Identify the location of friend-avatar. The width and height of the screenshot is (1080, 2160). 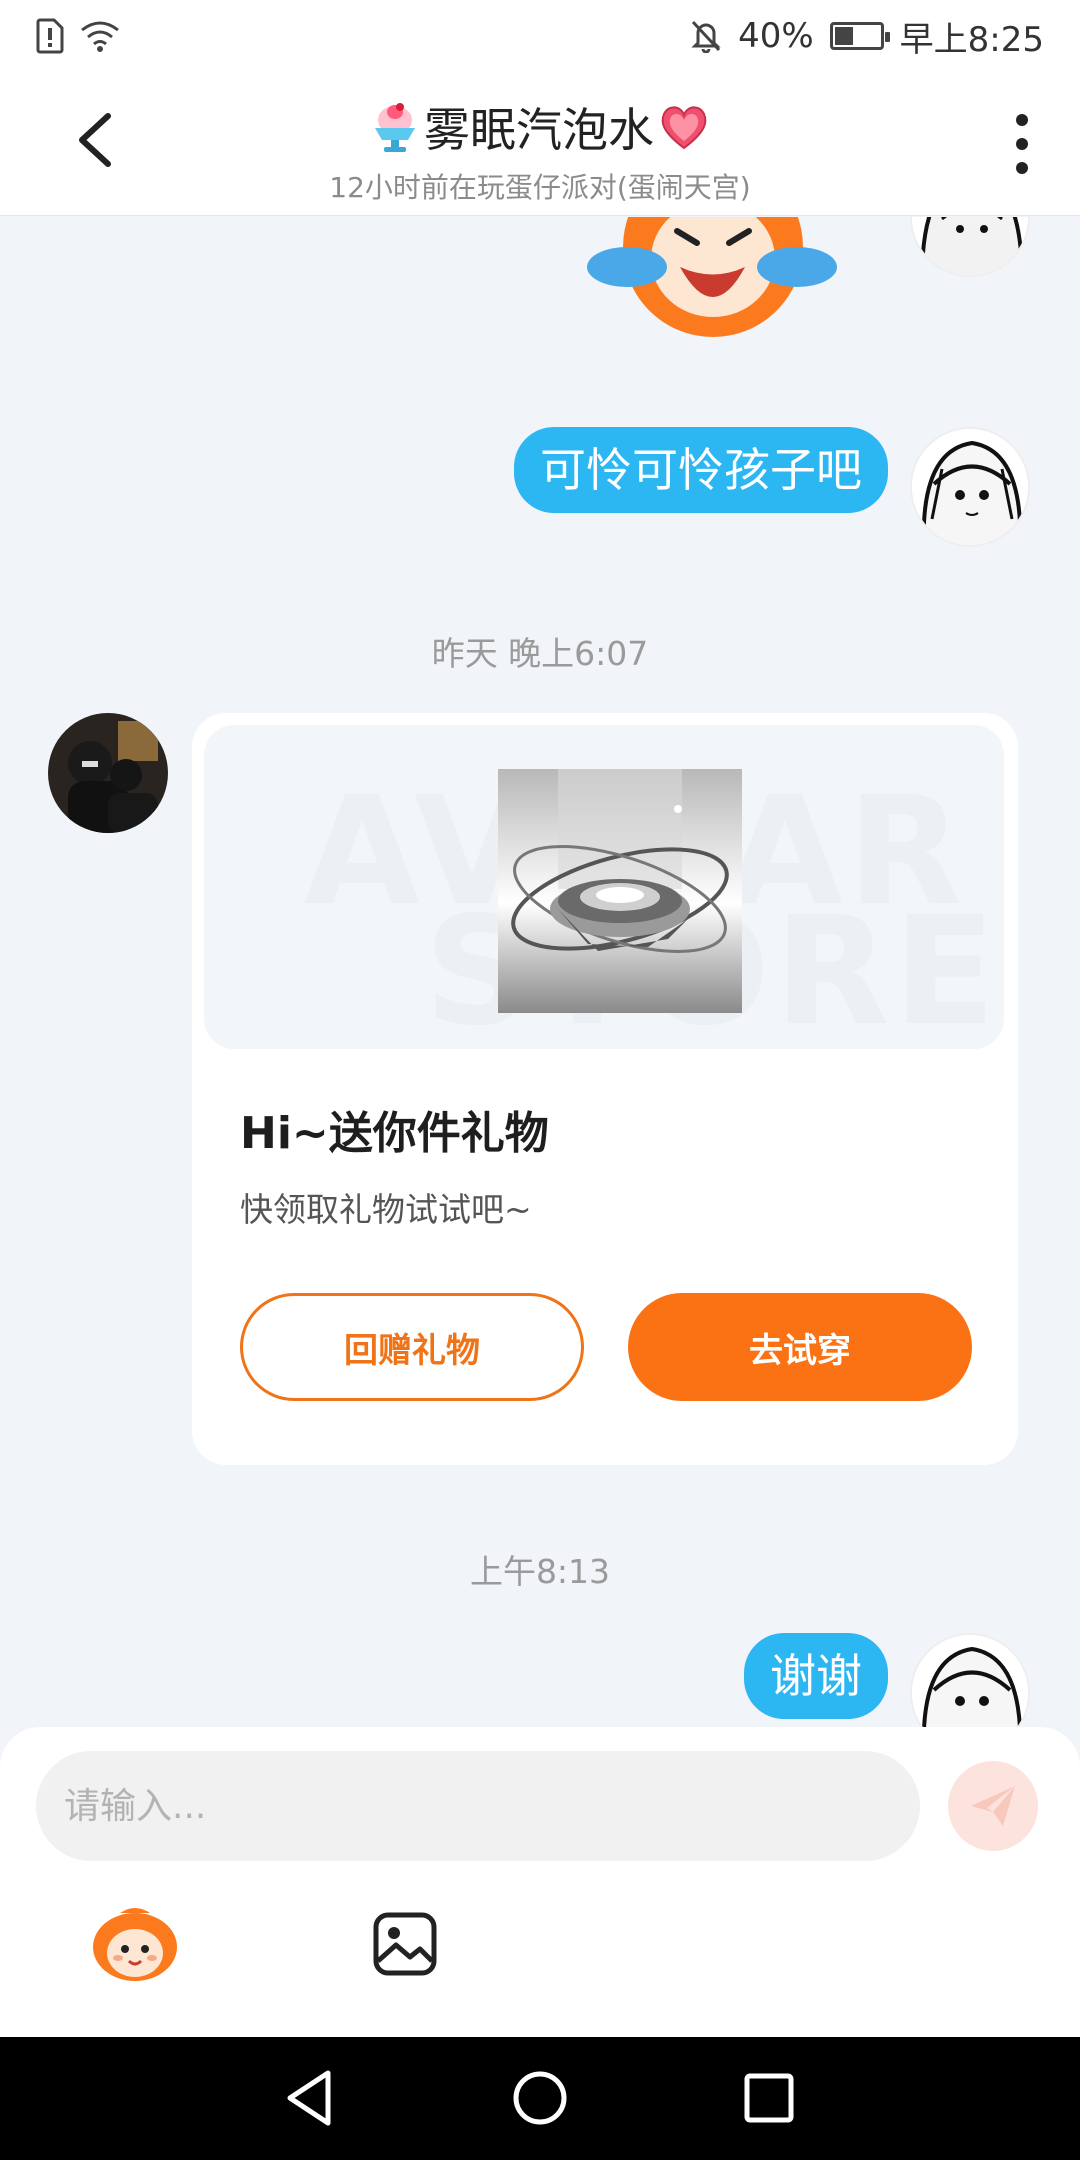
(108, 773).